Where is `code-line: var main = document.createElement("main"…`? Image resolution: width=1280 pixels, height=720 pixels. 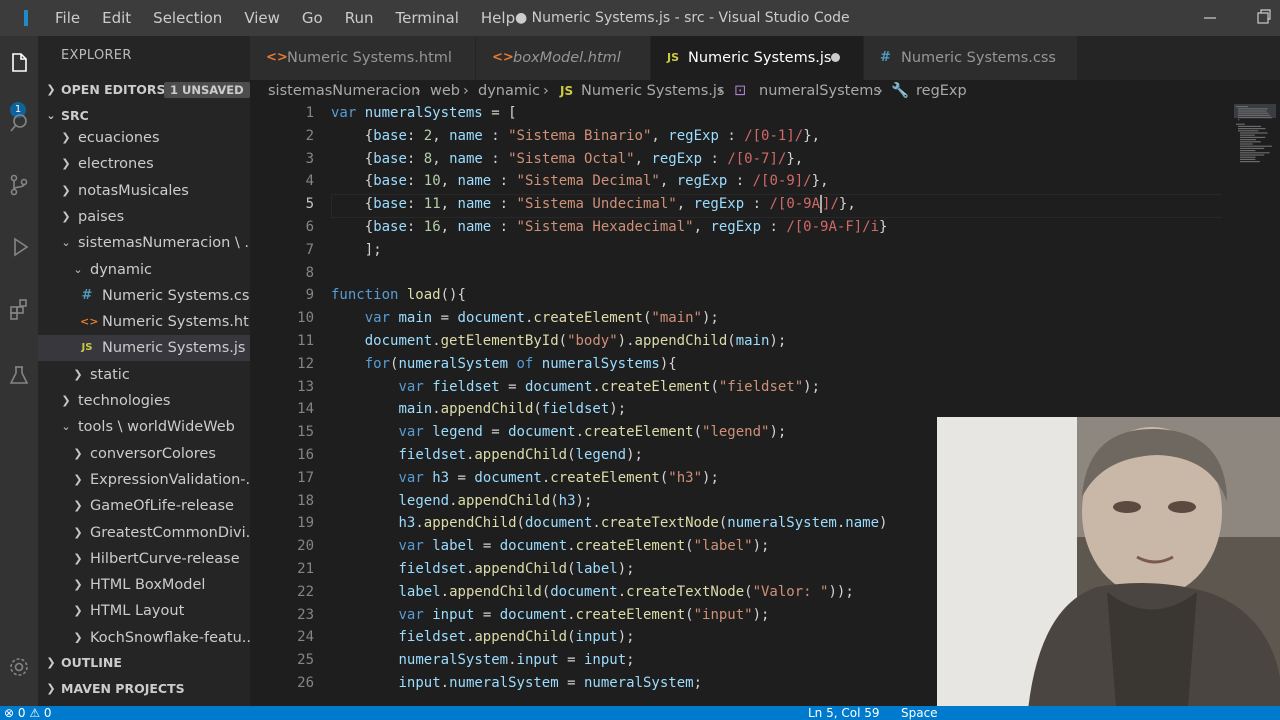
code-line: var main = document.createElement("main"… is located at coordinates (525, 318).